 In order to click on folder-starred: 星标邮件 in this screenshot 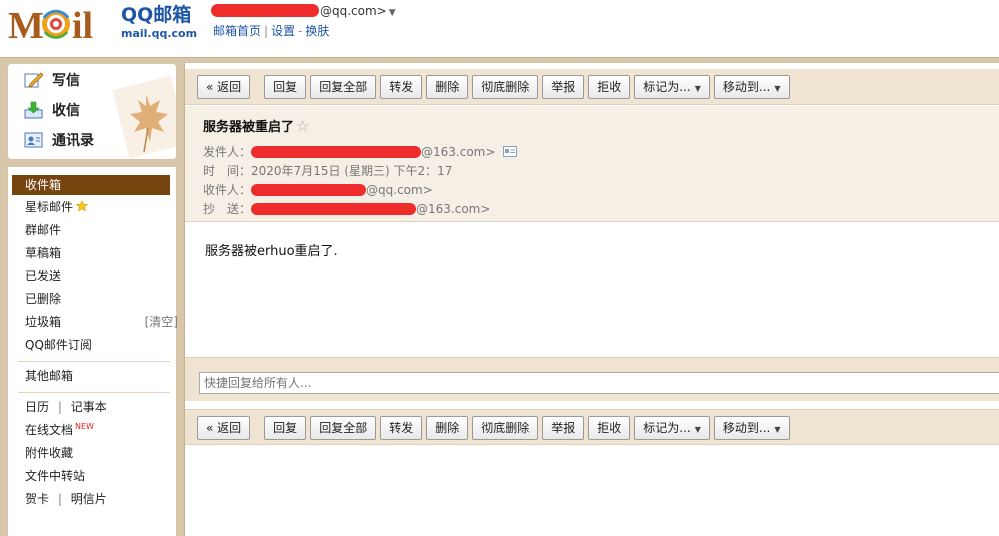, I will do `click(57, 207)`.